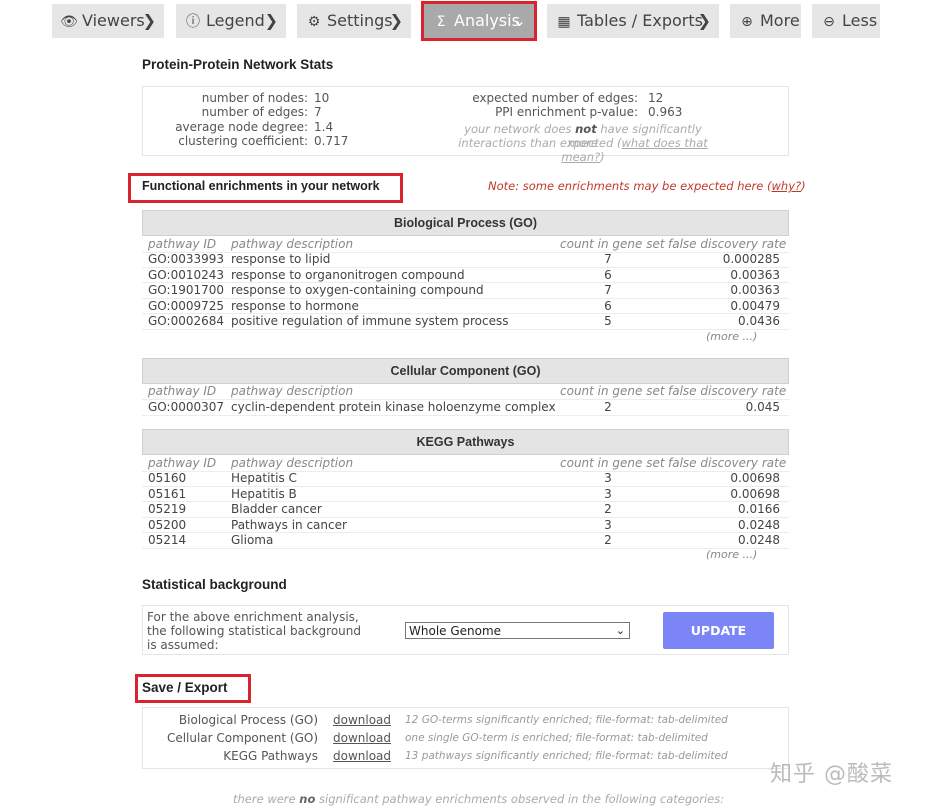 The height and width of the screenshot is (808, 942). What do you see at coordinates (295, 305) in the screenshot?
I see `cell-desc: response to hormone` at bounding box center [295, 305].